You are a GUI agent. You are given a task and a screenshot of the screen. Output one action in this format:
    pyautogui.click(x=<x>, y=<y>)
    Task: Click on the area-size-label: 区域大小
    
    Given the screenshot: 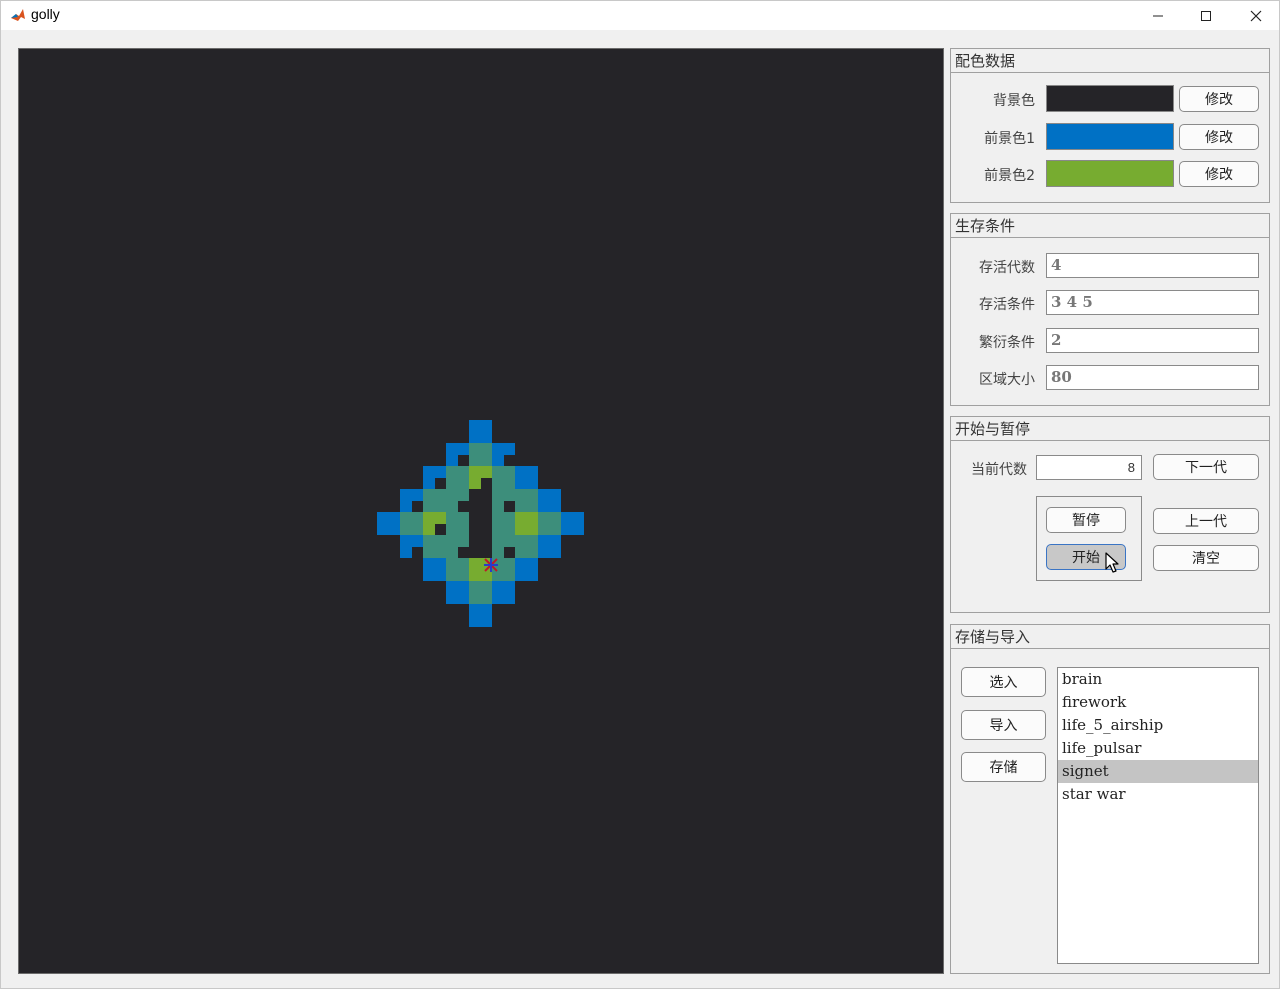 What is the action you would take?
    pyautogui.click(x=1007, y=380)
    